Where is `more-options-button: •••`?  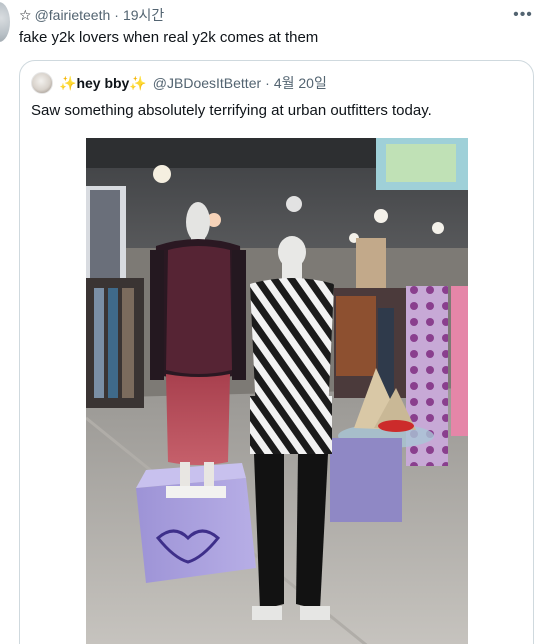
more-options-button: ••• is located at coordinates (523, 15).